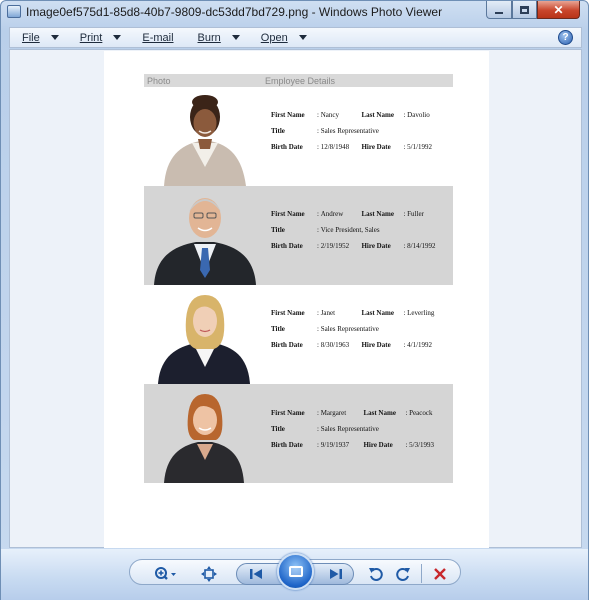  I want to click on menu-bar: File Print E-mail Burn Open ?, so click(295, 37).